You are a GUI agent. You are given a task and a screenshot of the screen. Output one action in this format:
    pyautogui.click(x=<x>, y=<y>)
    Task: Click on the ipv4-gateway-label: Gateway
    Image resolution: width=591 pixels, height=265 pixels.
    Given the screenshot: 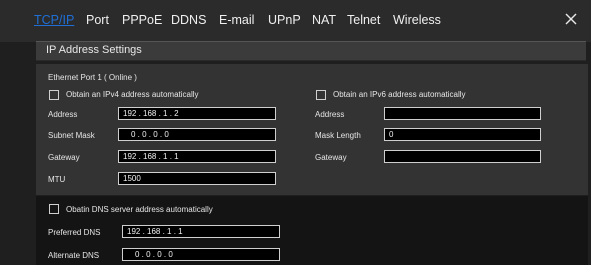 What is the action you would take?
    pyautogui.click(x=64, y=157)
    